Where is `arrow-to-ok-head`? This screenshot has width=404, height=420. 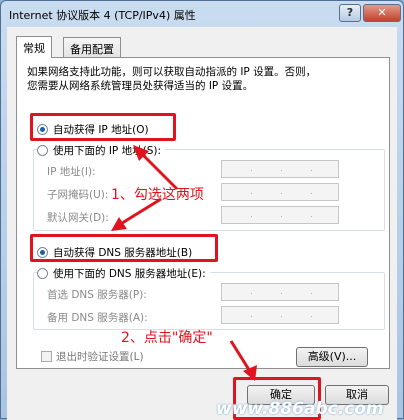 arrow-to-ok-head is located at coordinates (250, 373).